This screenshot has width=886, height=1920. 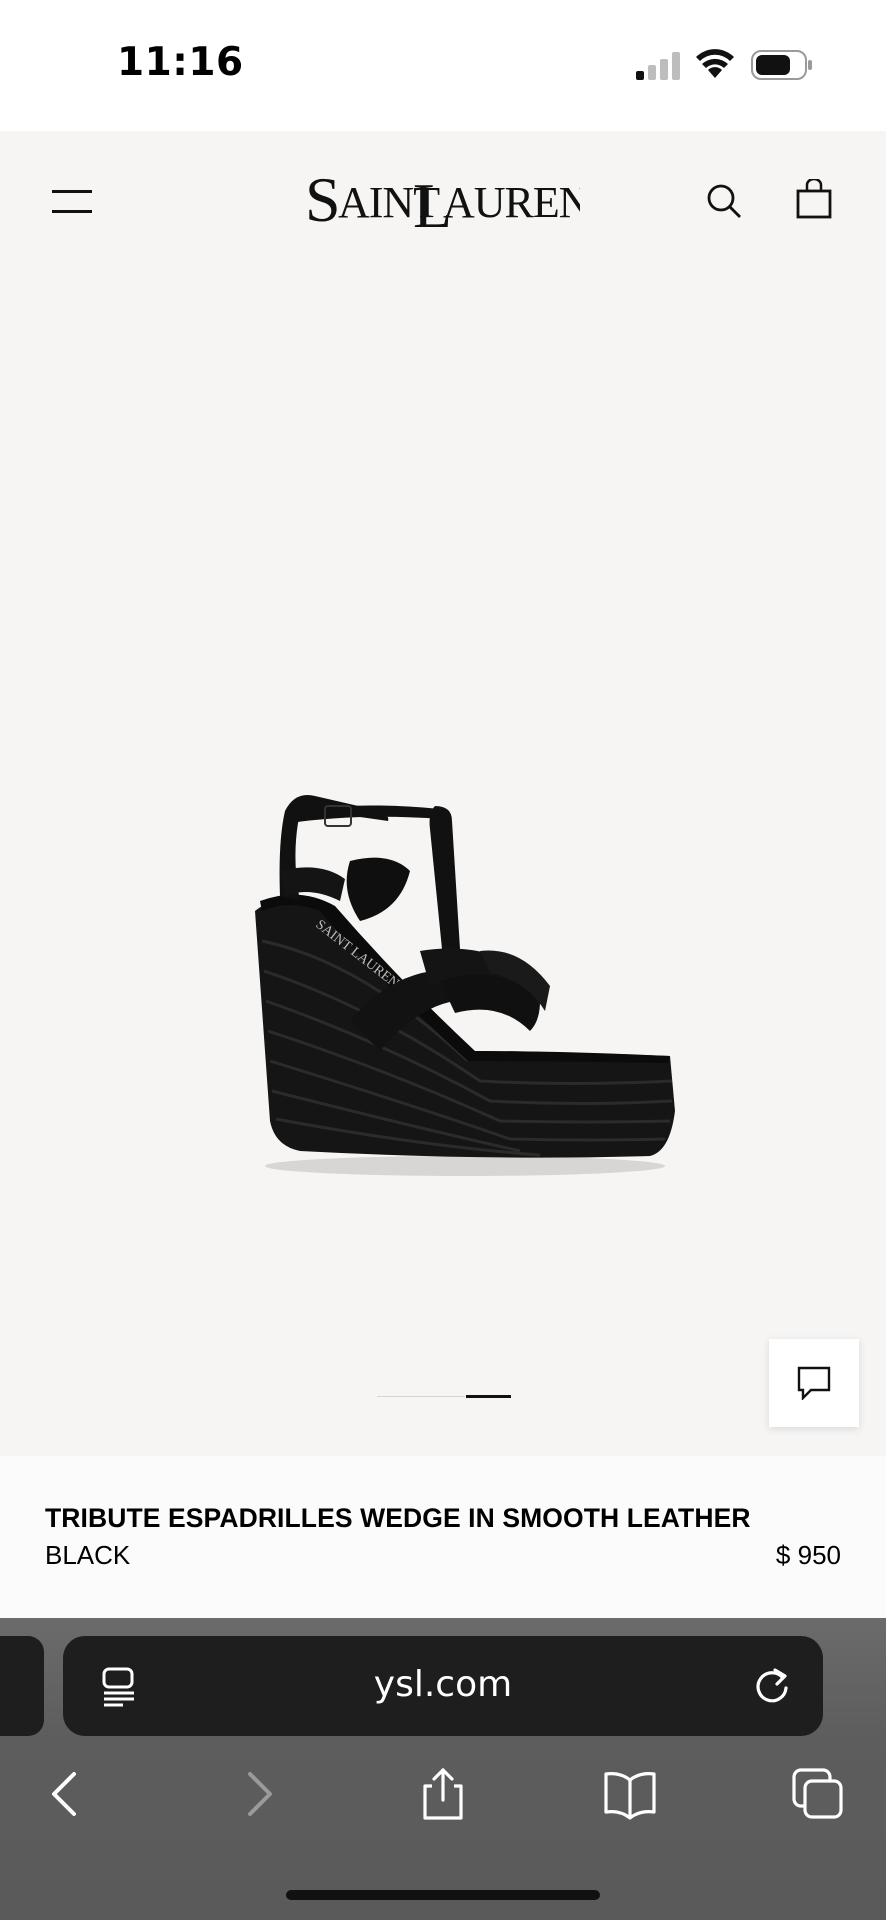 I want to click on share-icon, so click(x=443, y=1794).